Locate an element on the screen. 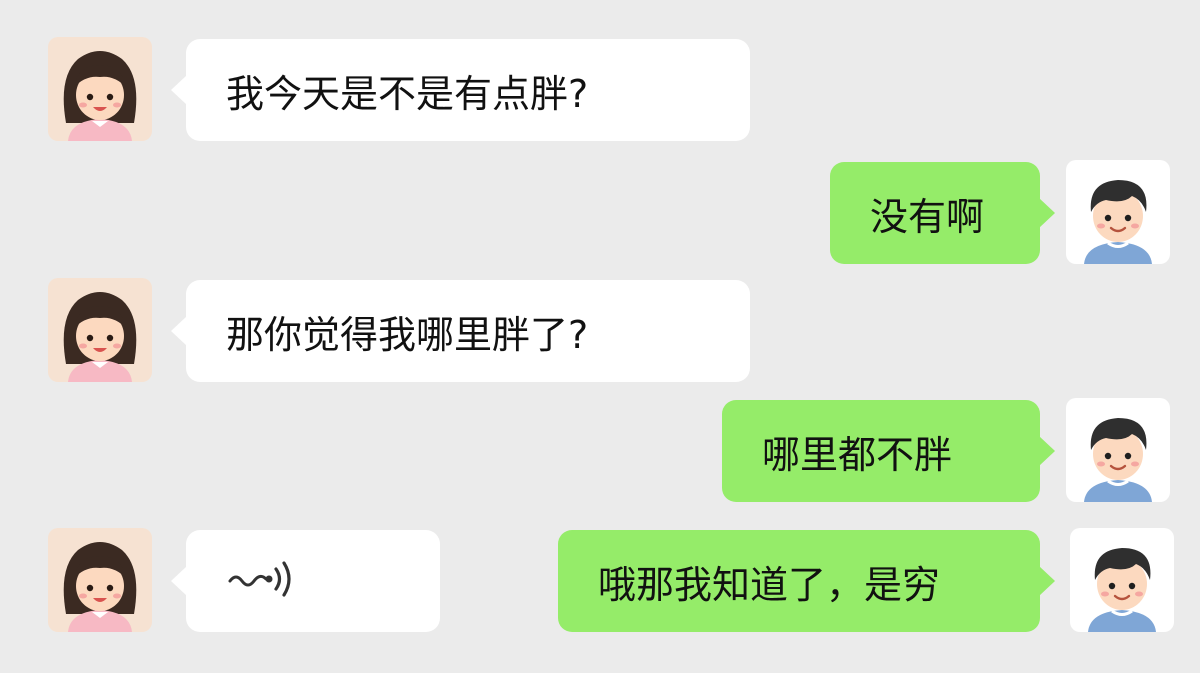  message-text: 没有啊 is located at coordinates (927, 216).